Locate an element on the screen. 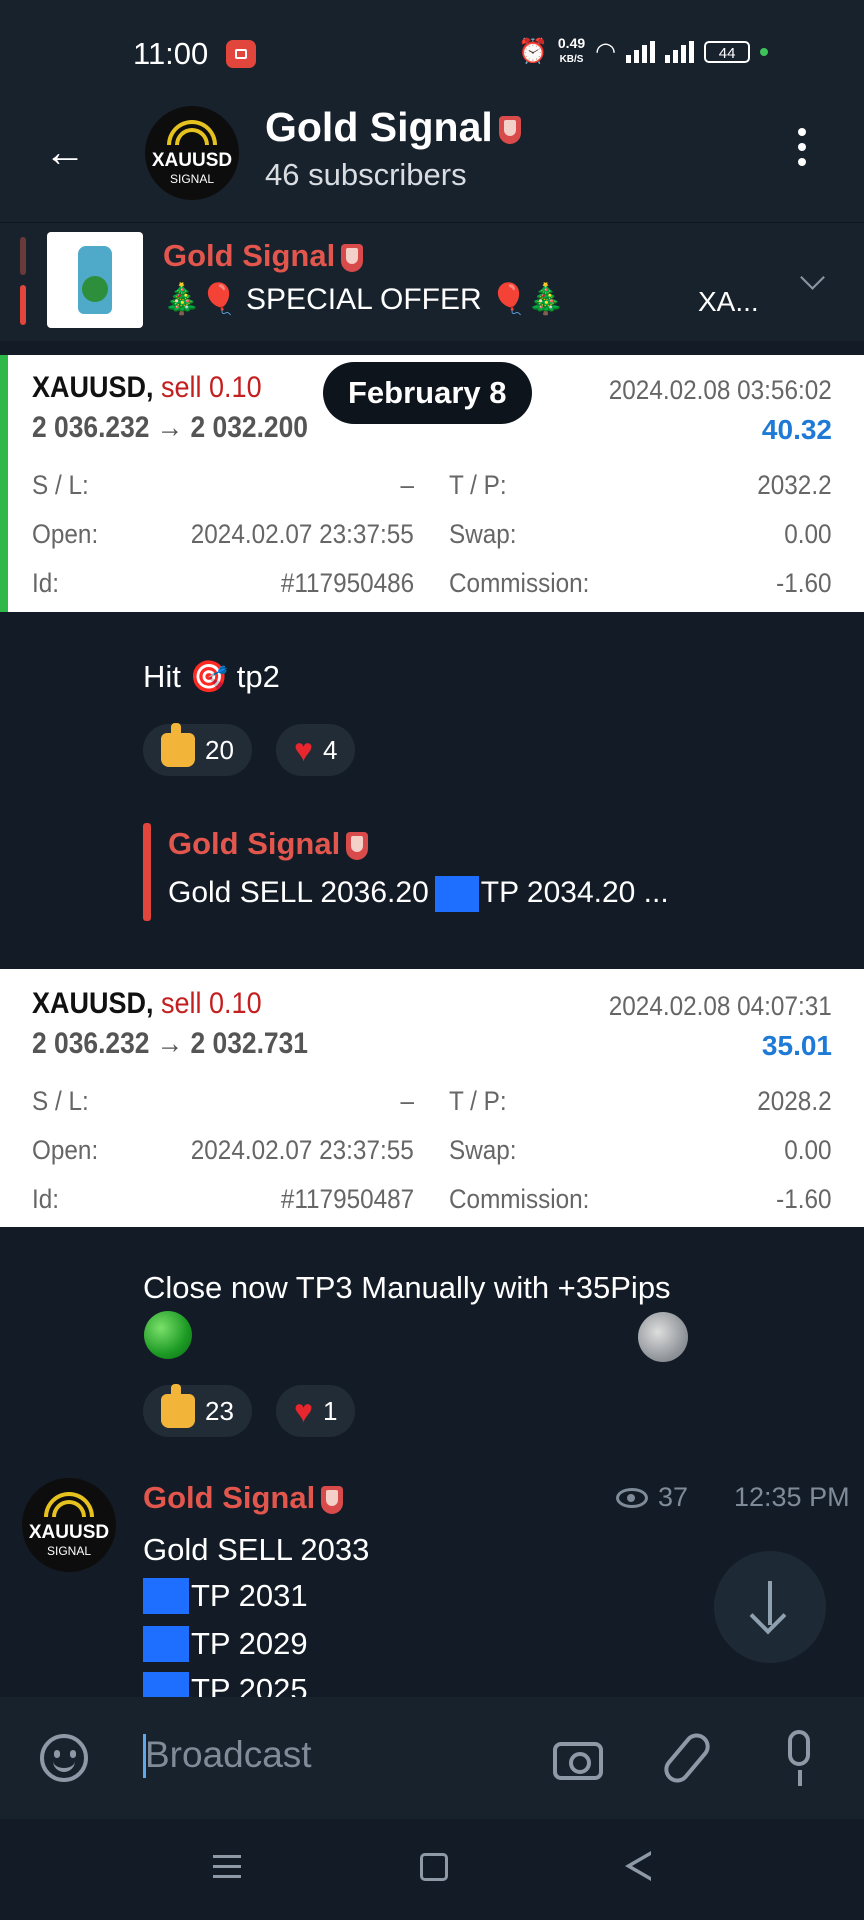  reply-quote-bar is located at coordinates (147, 872).